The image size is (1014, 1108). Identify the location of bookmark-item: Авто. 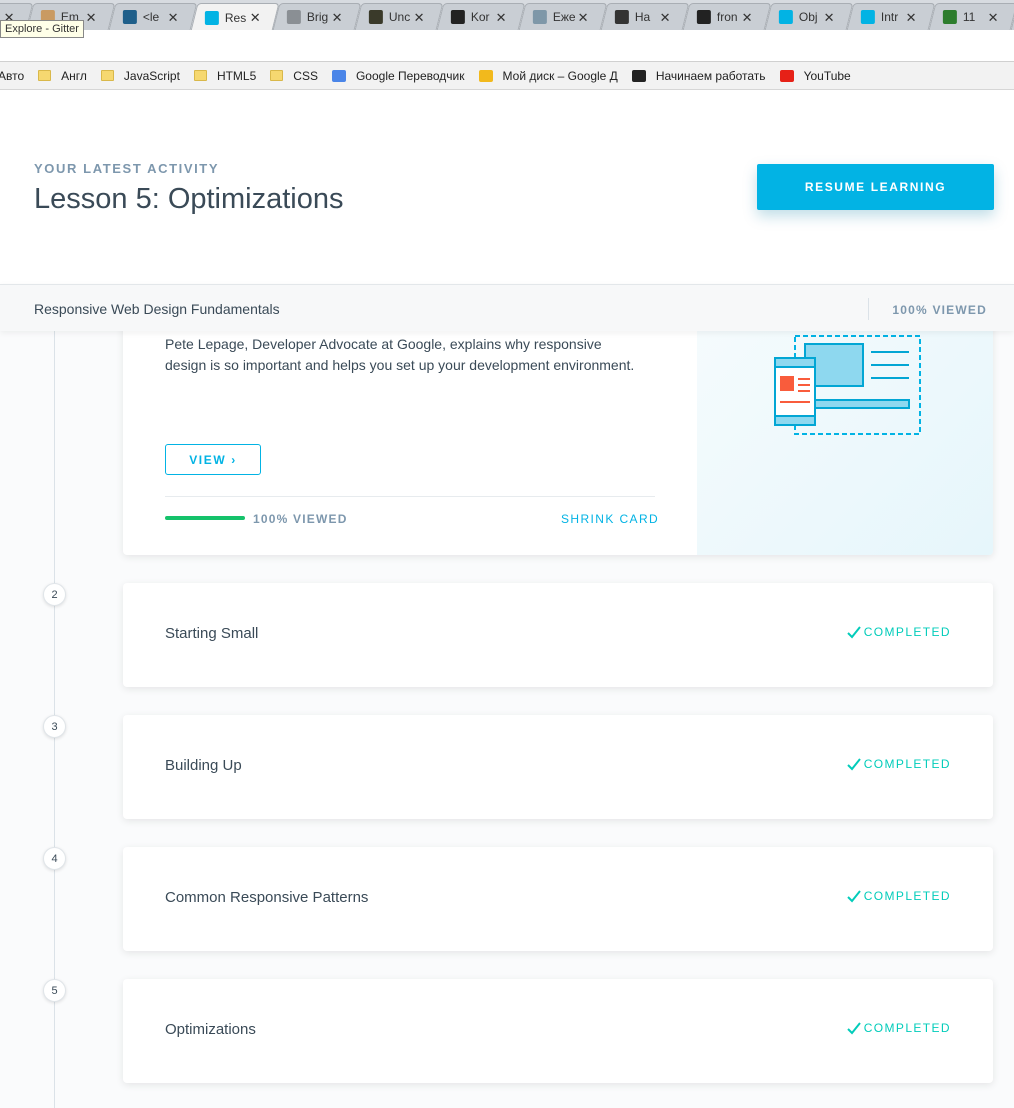
(12, 76).